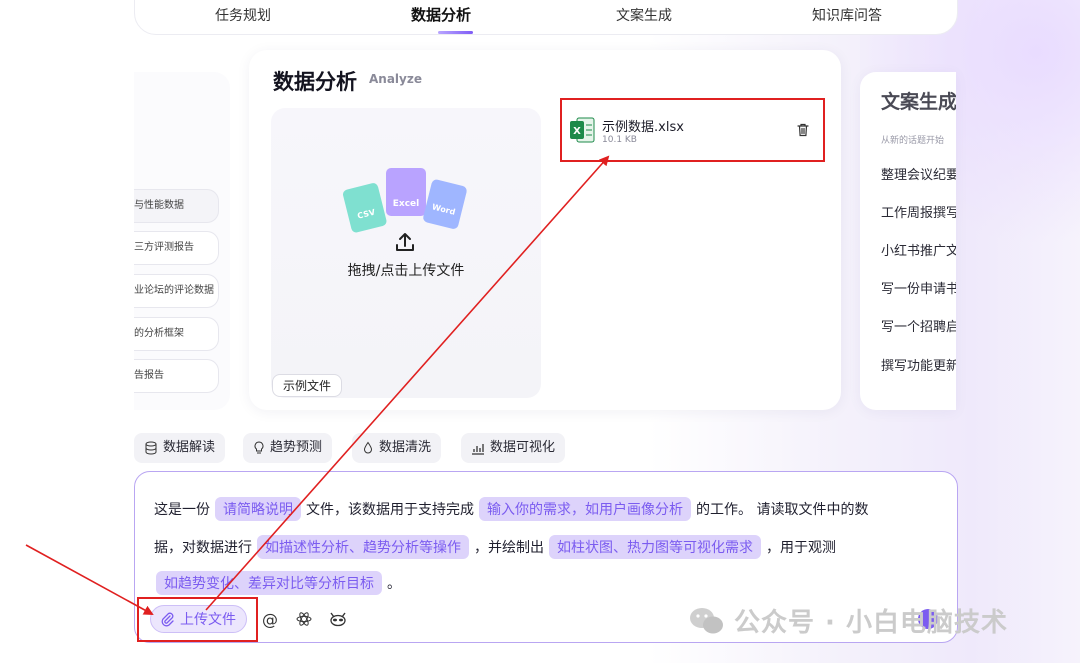  Describe the element at coordinates (456, 32) in the screenshot. I see `active-tab-indicator` at that location.